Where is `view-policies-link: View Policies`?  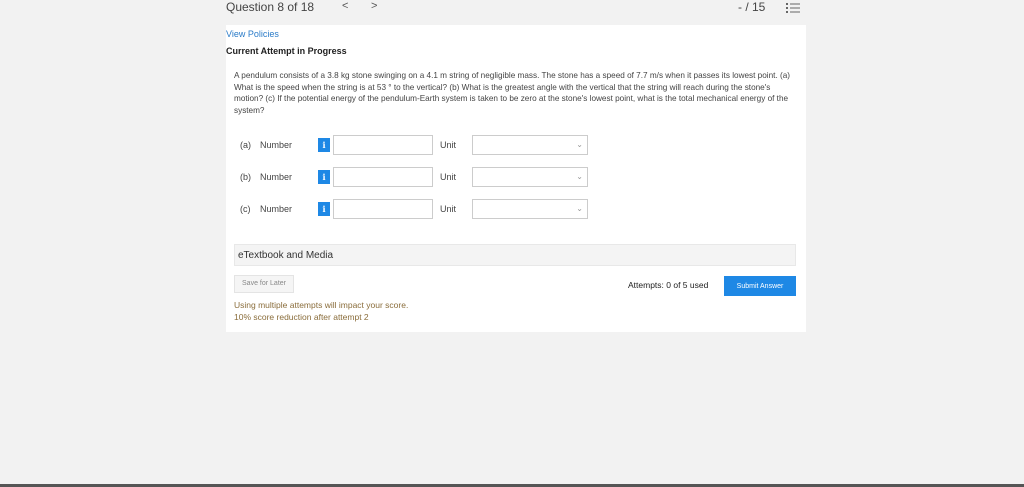 view-policies-link: View Policies is located at coordinates (252, 34).